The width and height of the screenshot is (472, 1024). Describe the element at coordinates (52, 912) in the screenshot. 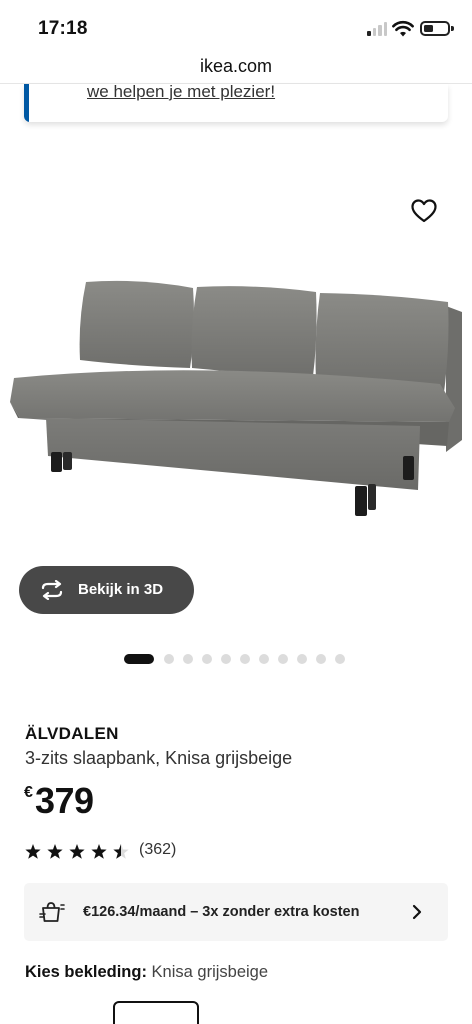

I see `shopping-bag-icon` at that location.